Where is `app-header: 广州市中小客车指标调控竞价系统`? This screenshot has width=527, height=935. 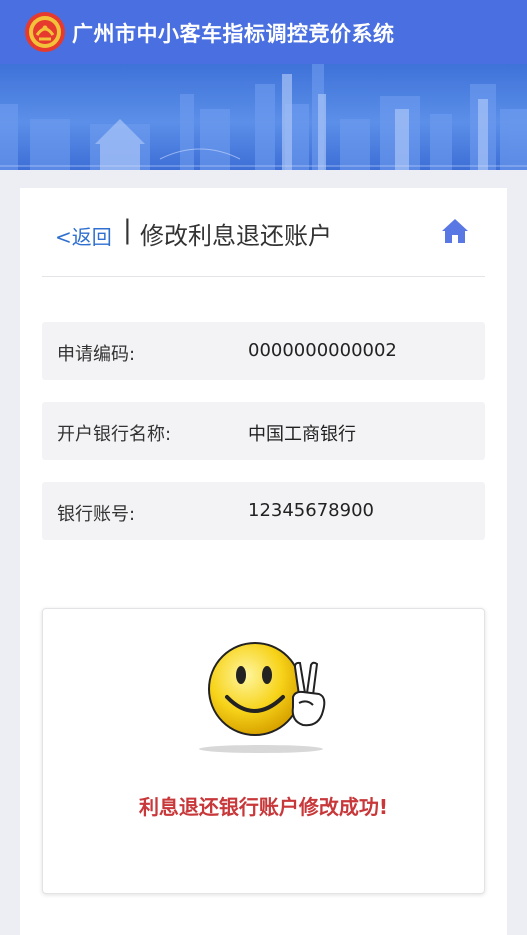 app-header: 广州市中小客车指标调控竞价系统 is located at coordinates (263, 32).